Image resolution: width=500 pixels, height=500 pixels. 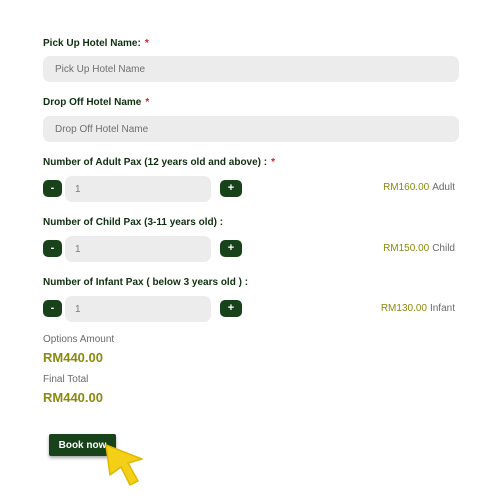 I want to click on pointer-cursor-icon, so click(x=124, y=465).